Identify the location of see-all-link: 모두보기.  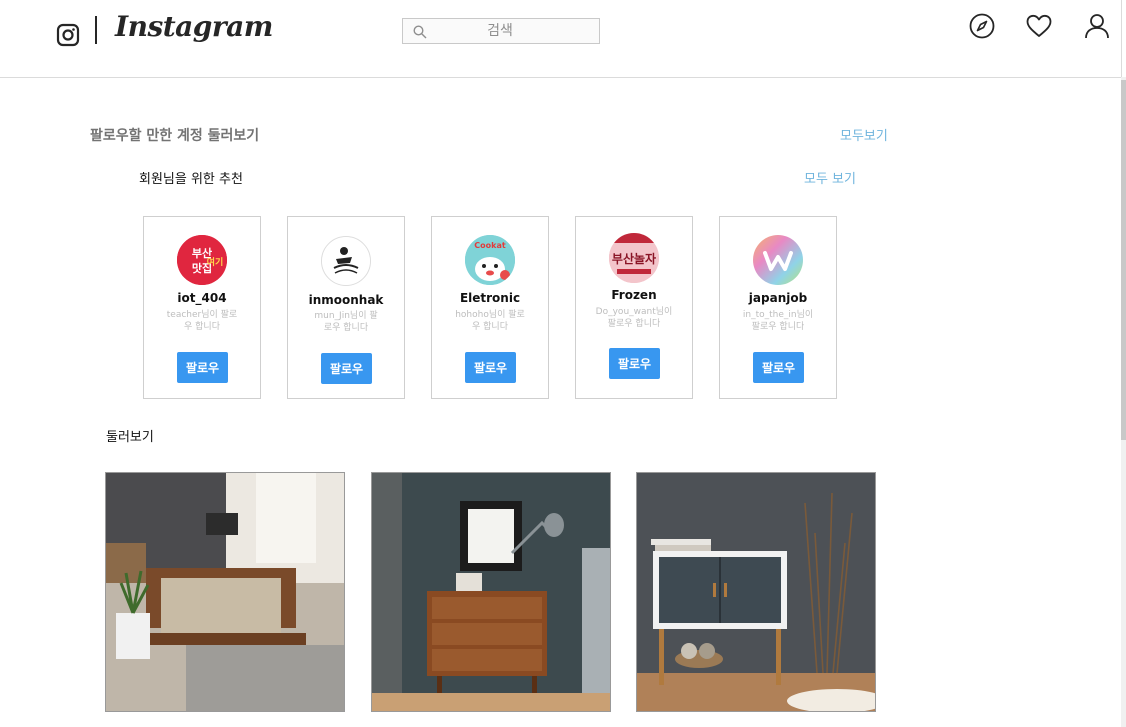
(864, 134).